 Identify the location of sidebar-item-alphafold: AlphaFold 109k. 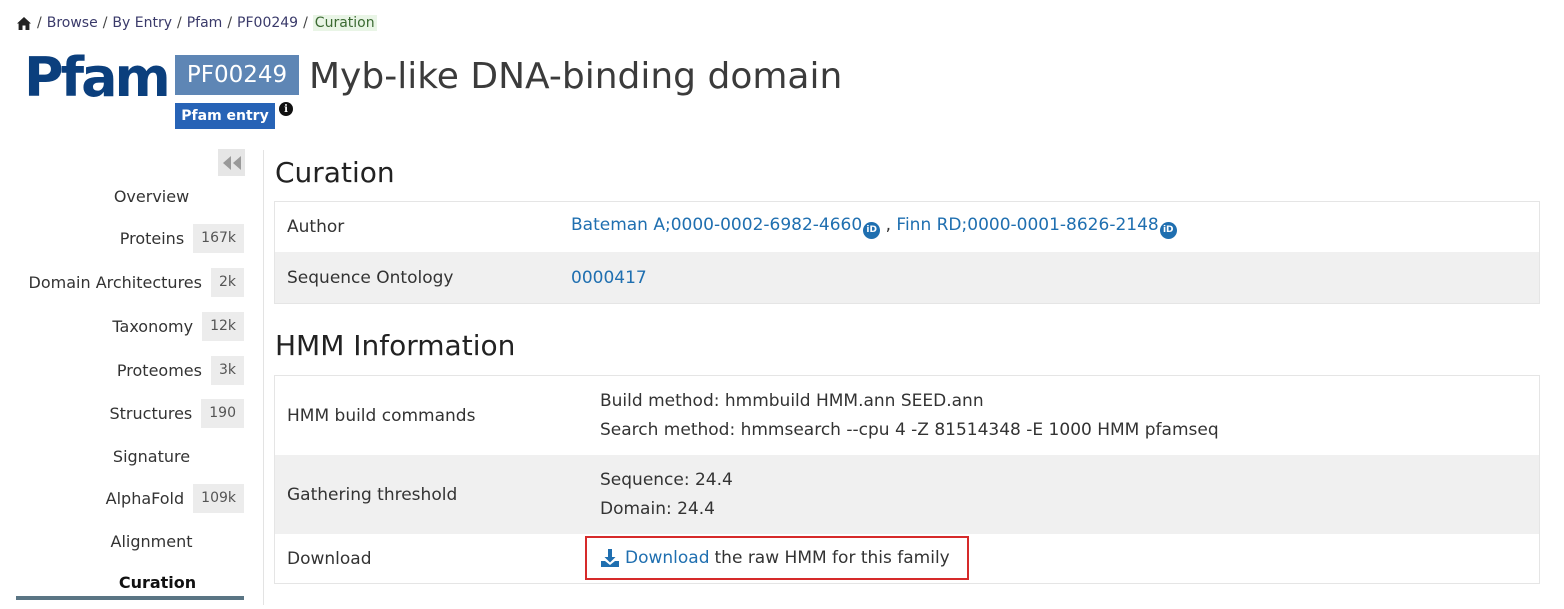
(130, 498).